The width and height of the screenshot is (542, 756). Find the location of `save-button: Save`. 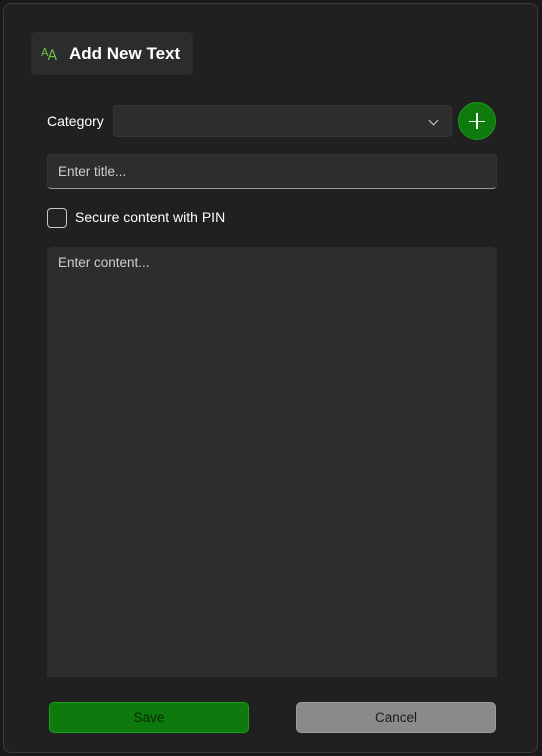

save-button: Save is located at coordinates (149, 717).